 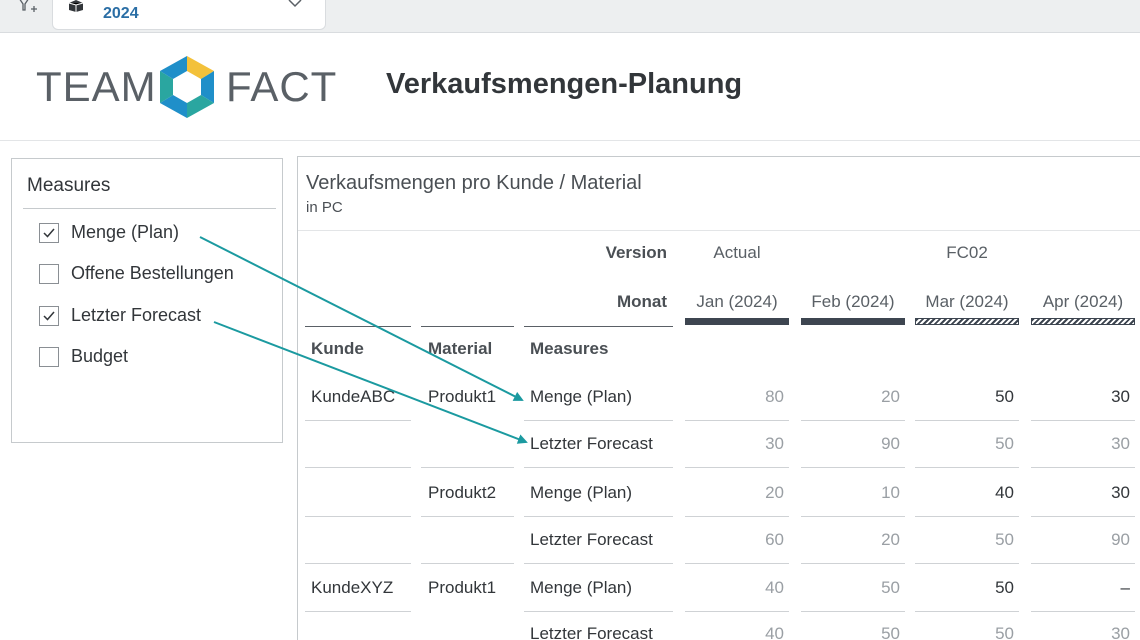 What do you see at coordinates (149, 208) in the screenshot?
I see `measures-divider` at bounding box center [149, 208].